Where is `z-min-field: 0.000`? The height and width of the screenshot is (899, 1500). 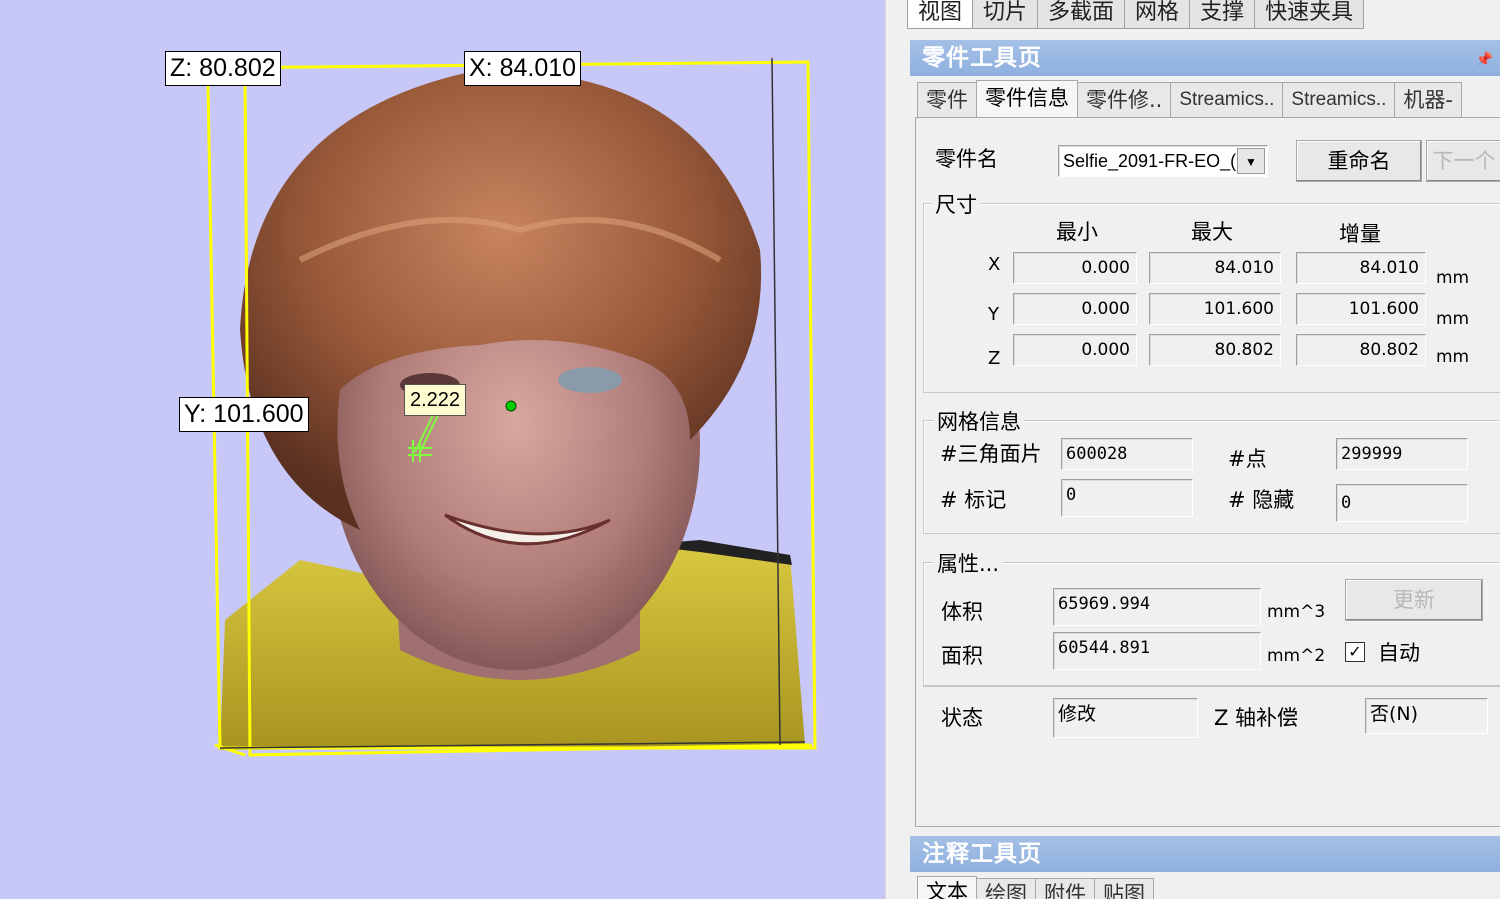 z-min-field: 0.000 is located at coordinates (1075, 350).